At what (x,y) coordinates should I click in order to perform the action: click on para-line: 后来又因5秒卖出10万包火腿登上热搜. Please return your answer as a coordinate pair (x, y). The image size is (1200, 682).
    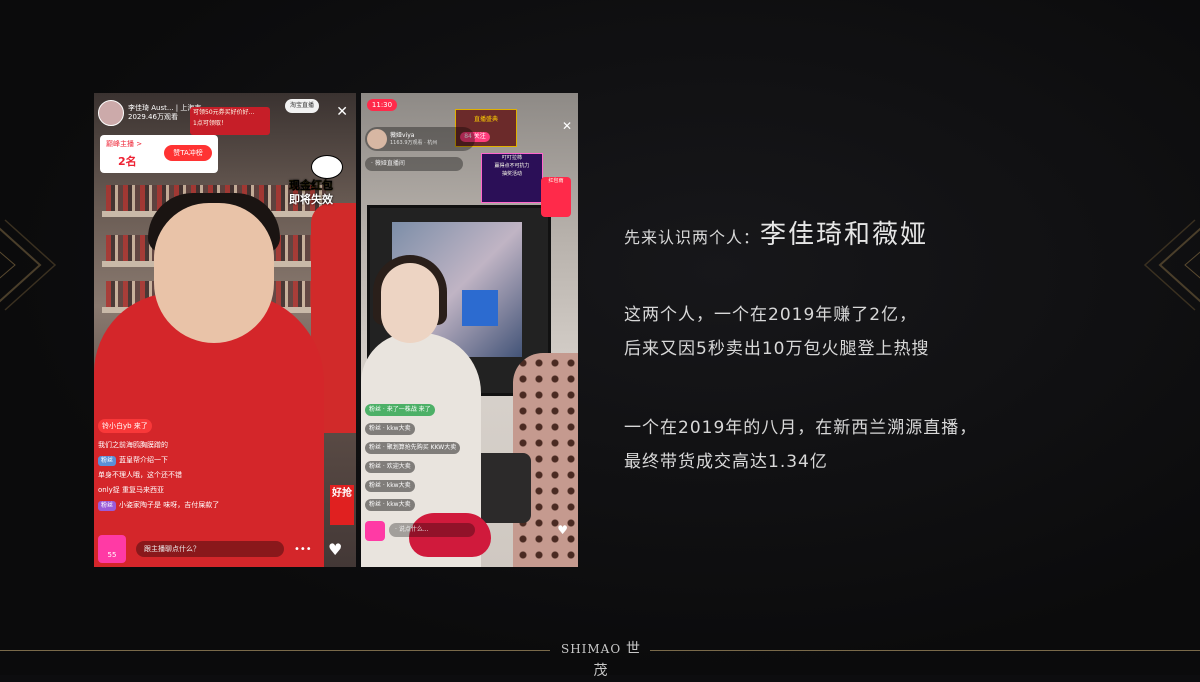
    Looking at the image, I should click on (777, 349).